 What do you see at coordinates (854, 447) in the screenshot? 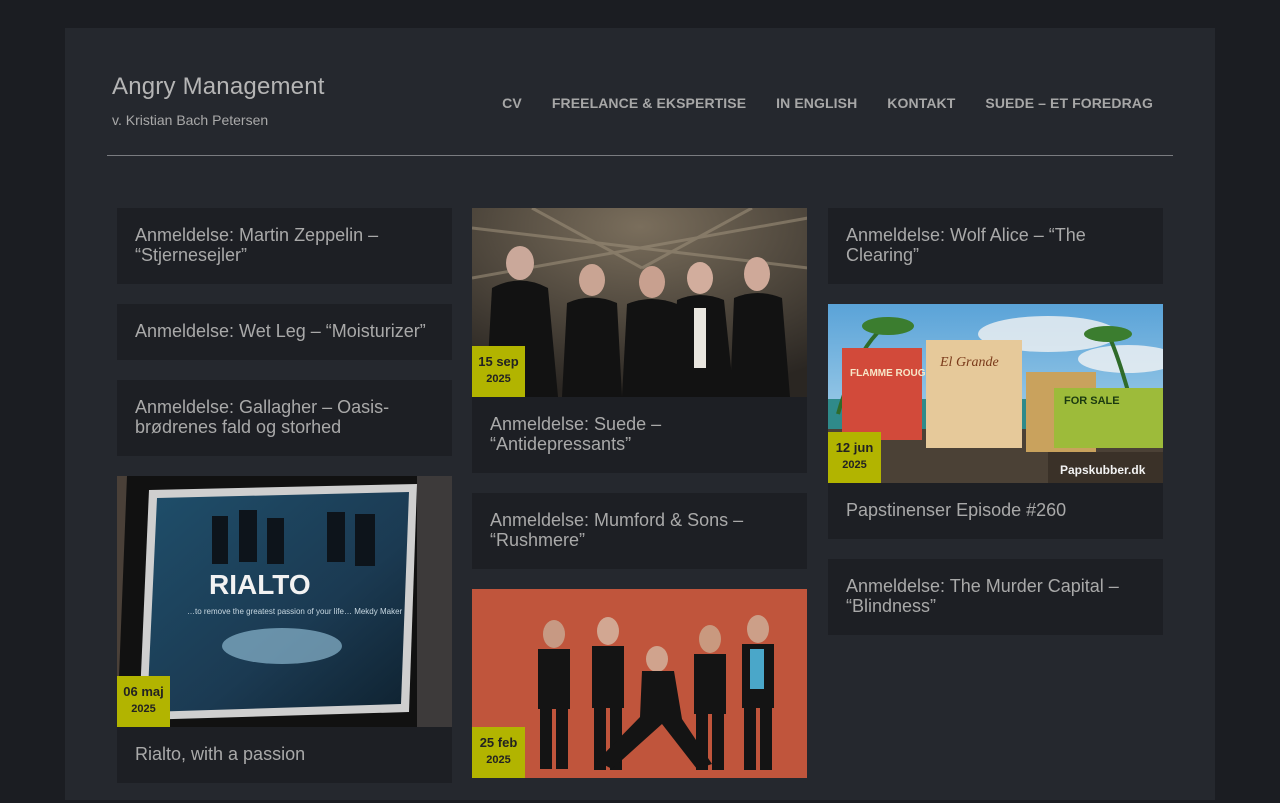
I see `date-day: 12 jun` at bounding box center [854, 447].